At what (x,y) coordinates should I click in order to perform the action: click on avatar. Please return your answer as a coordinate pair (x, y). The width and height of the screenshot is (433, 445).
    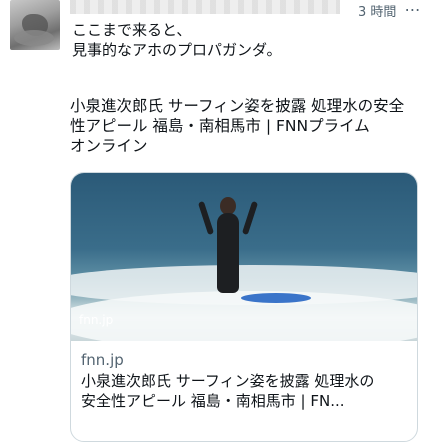
    Looking at the image, I should click on (35, 25).